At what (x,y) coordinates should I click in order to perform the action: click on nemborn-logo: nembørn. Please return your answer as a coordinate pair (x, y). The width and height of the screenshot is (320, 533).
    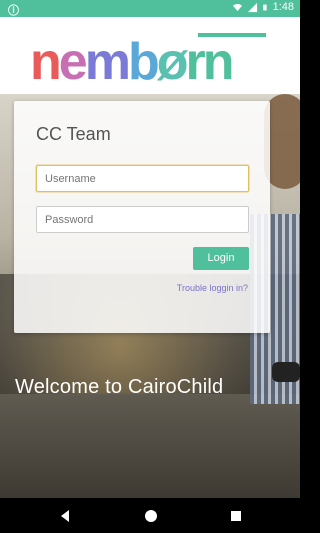
    Looking at the image, I should click on (148, 62).